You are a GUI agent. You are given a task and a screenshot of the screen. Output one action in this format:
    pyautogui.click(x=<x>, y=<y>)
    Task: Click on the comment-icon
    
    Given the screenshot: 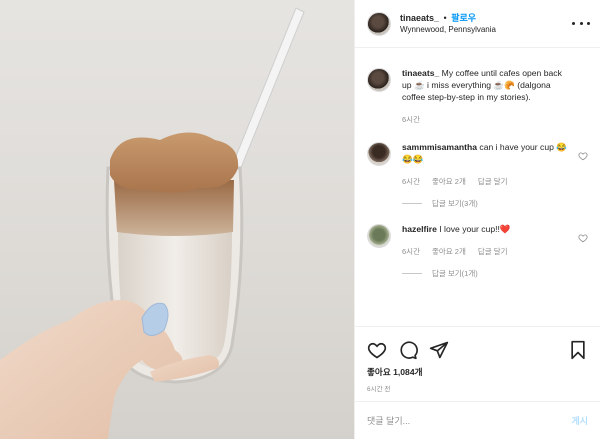 What is the action you would take?
    pyautogui.click(x=408, y=350)
    